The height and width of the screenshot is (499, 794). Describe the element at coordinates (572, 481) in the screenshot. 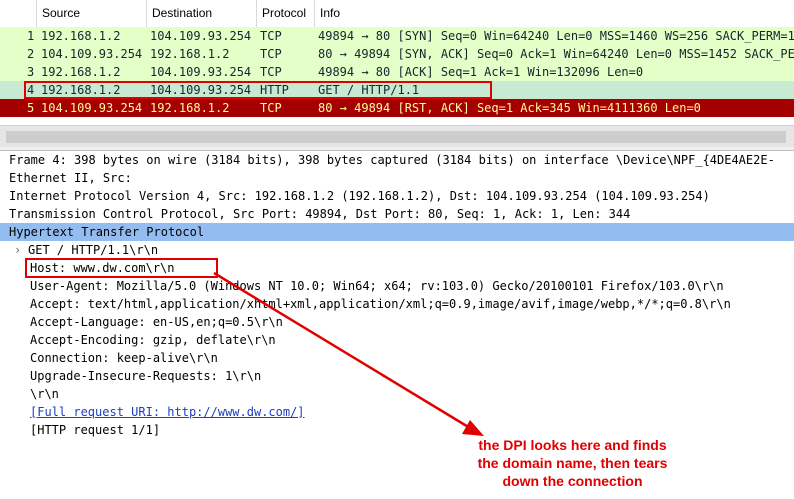

I see `annotation-line-3: down the connection` at that location.